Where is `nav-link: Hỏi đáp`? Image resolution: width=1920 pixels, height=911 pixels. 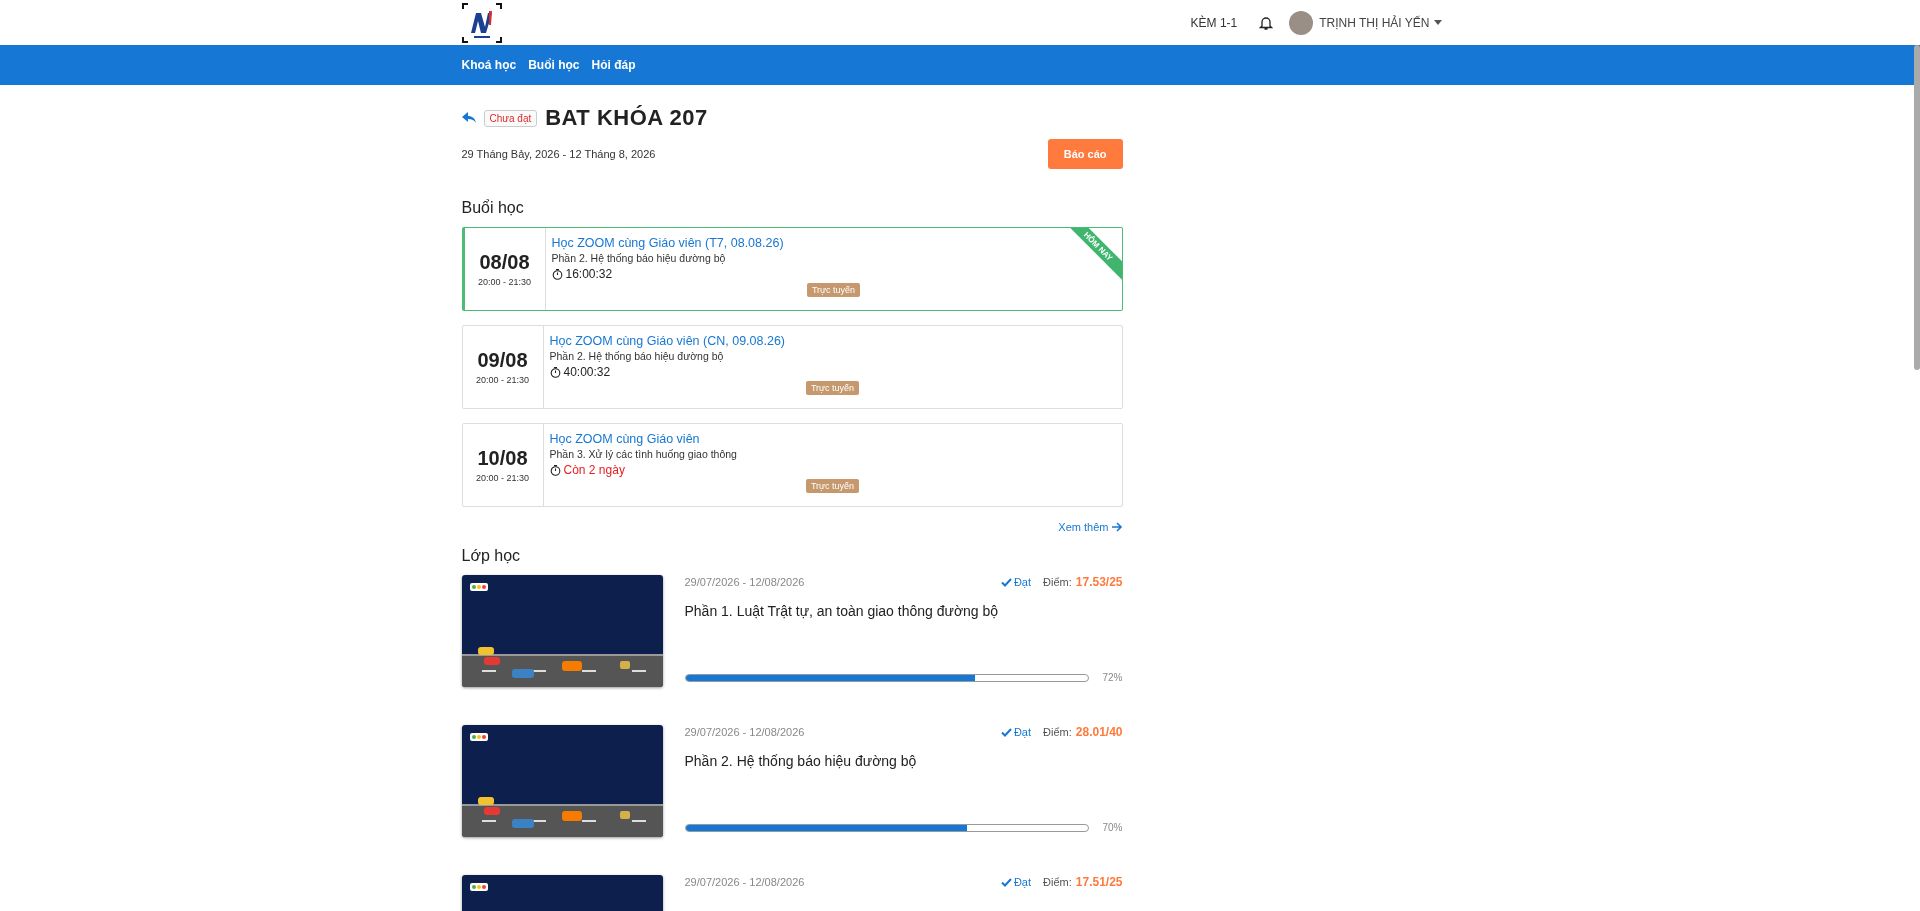 nav-link: Hỏi đáp is located at coordinates (613, 65).